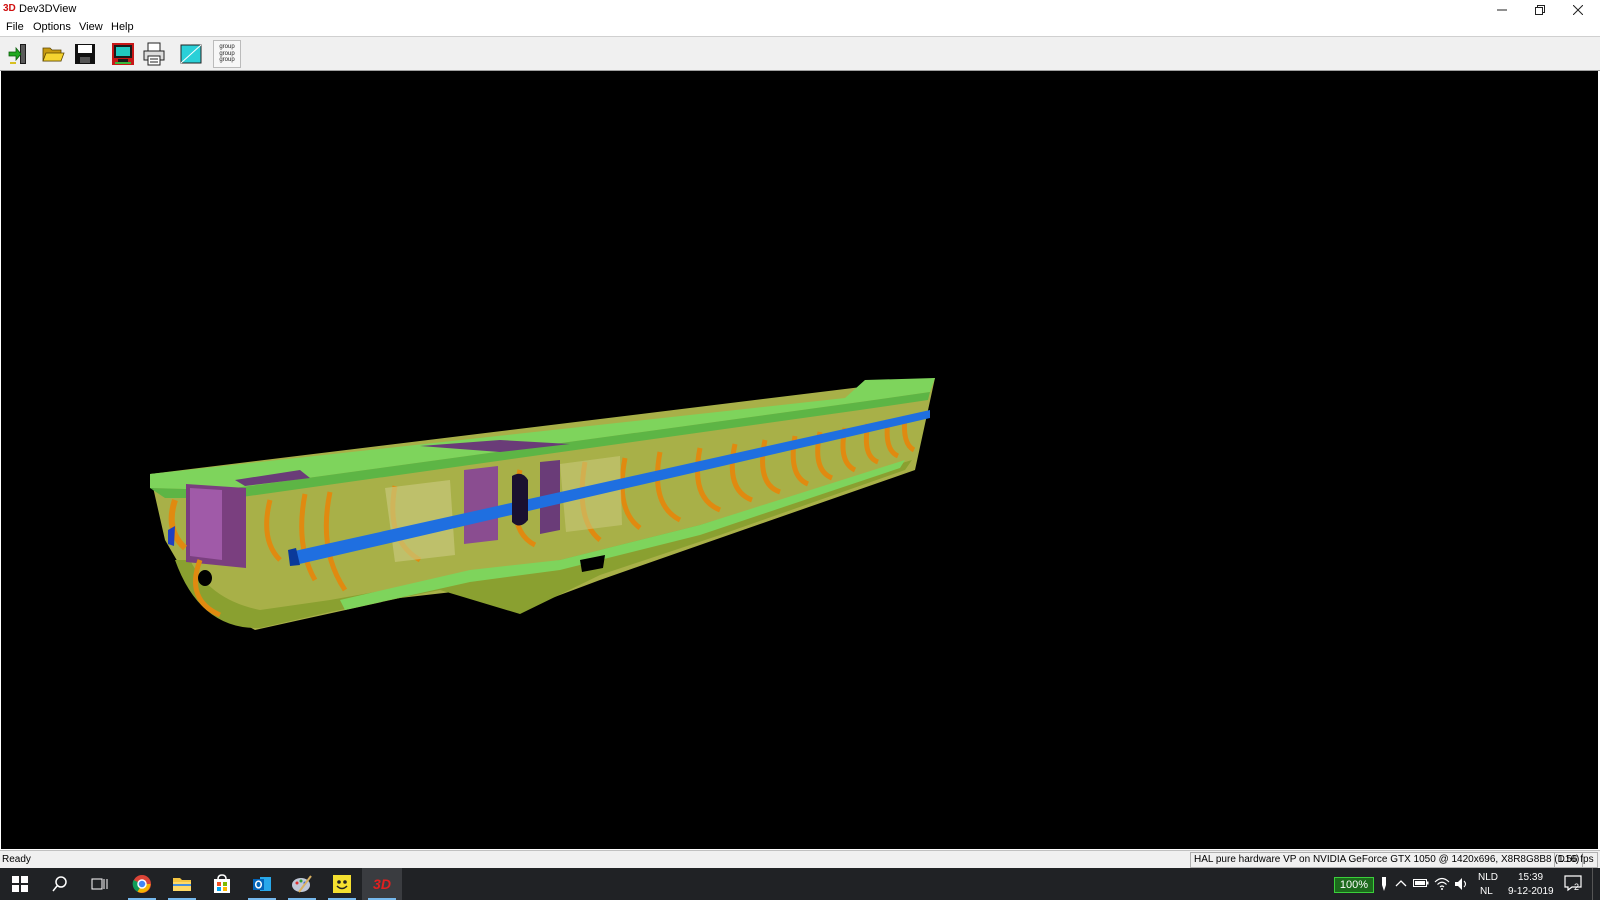  I want to click on volume-icon, so click(1461, 884).